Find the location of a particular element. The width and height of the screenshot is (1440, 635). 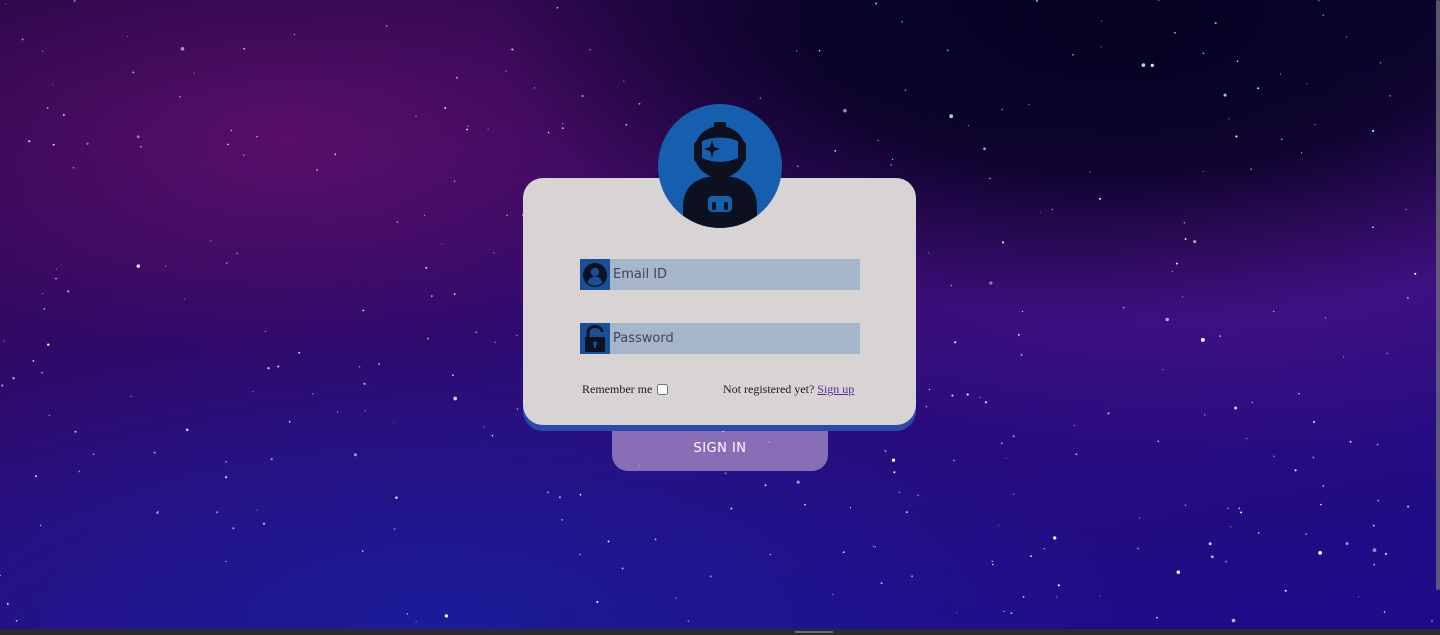

user-icon is located at coordinates (595, 274).